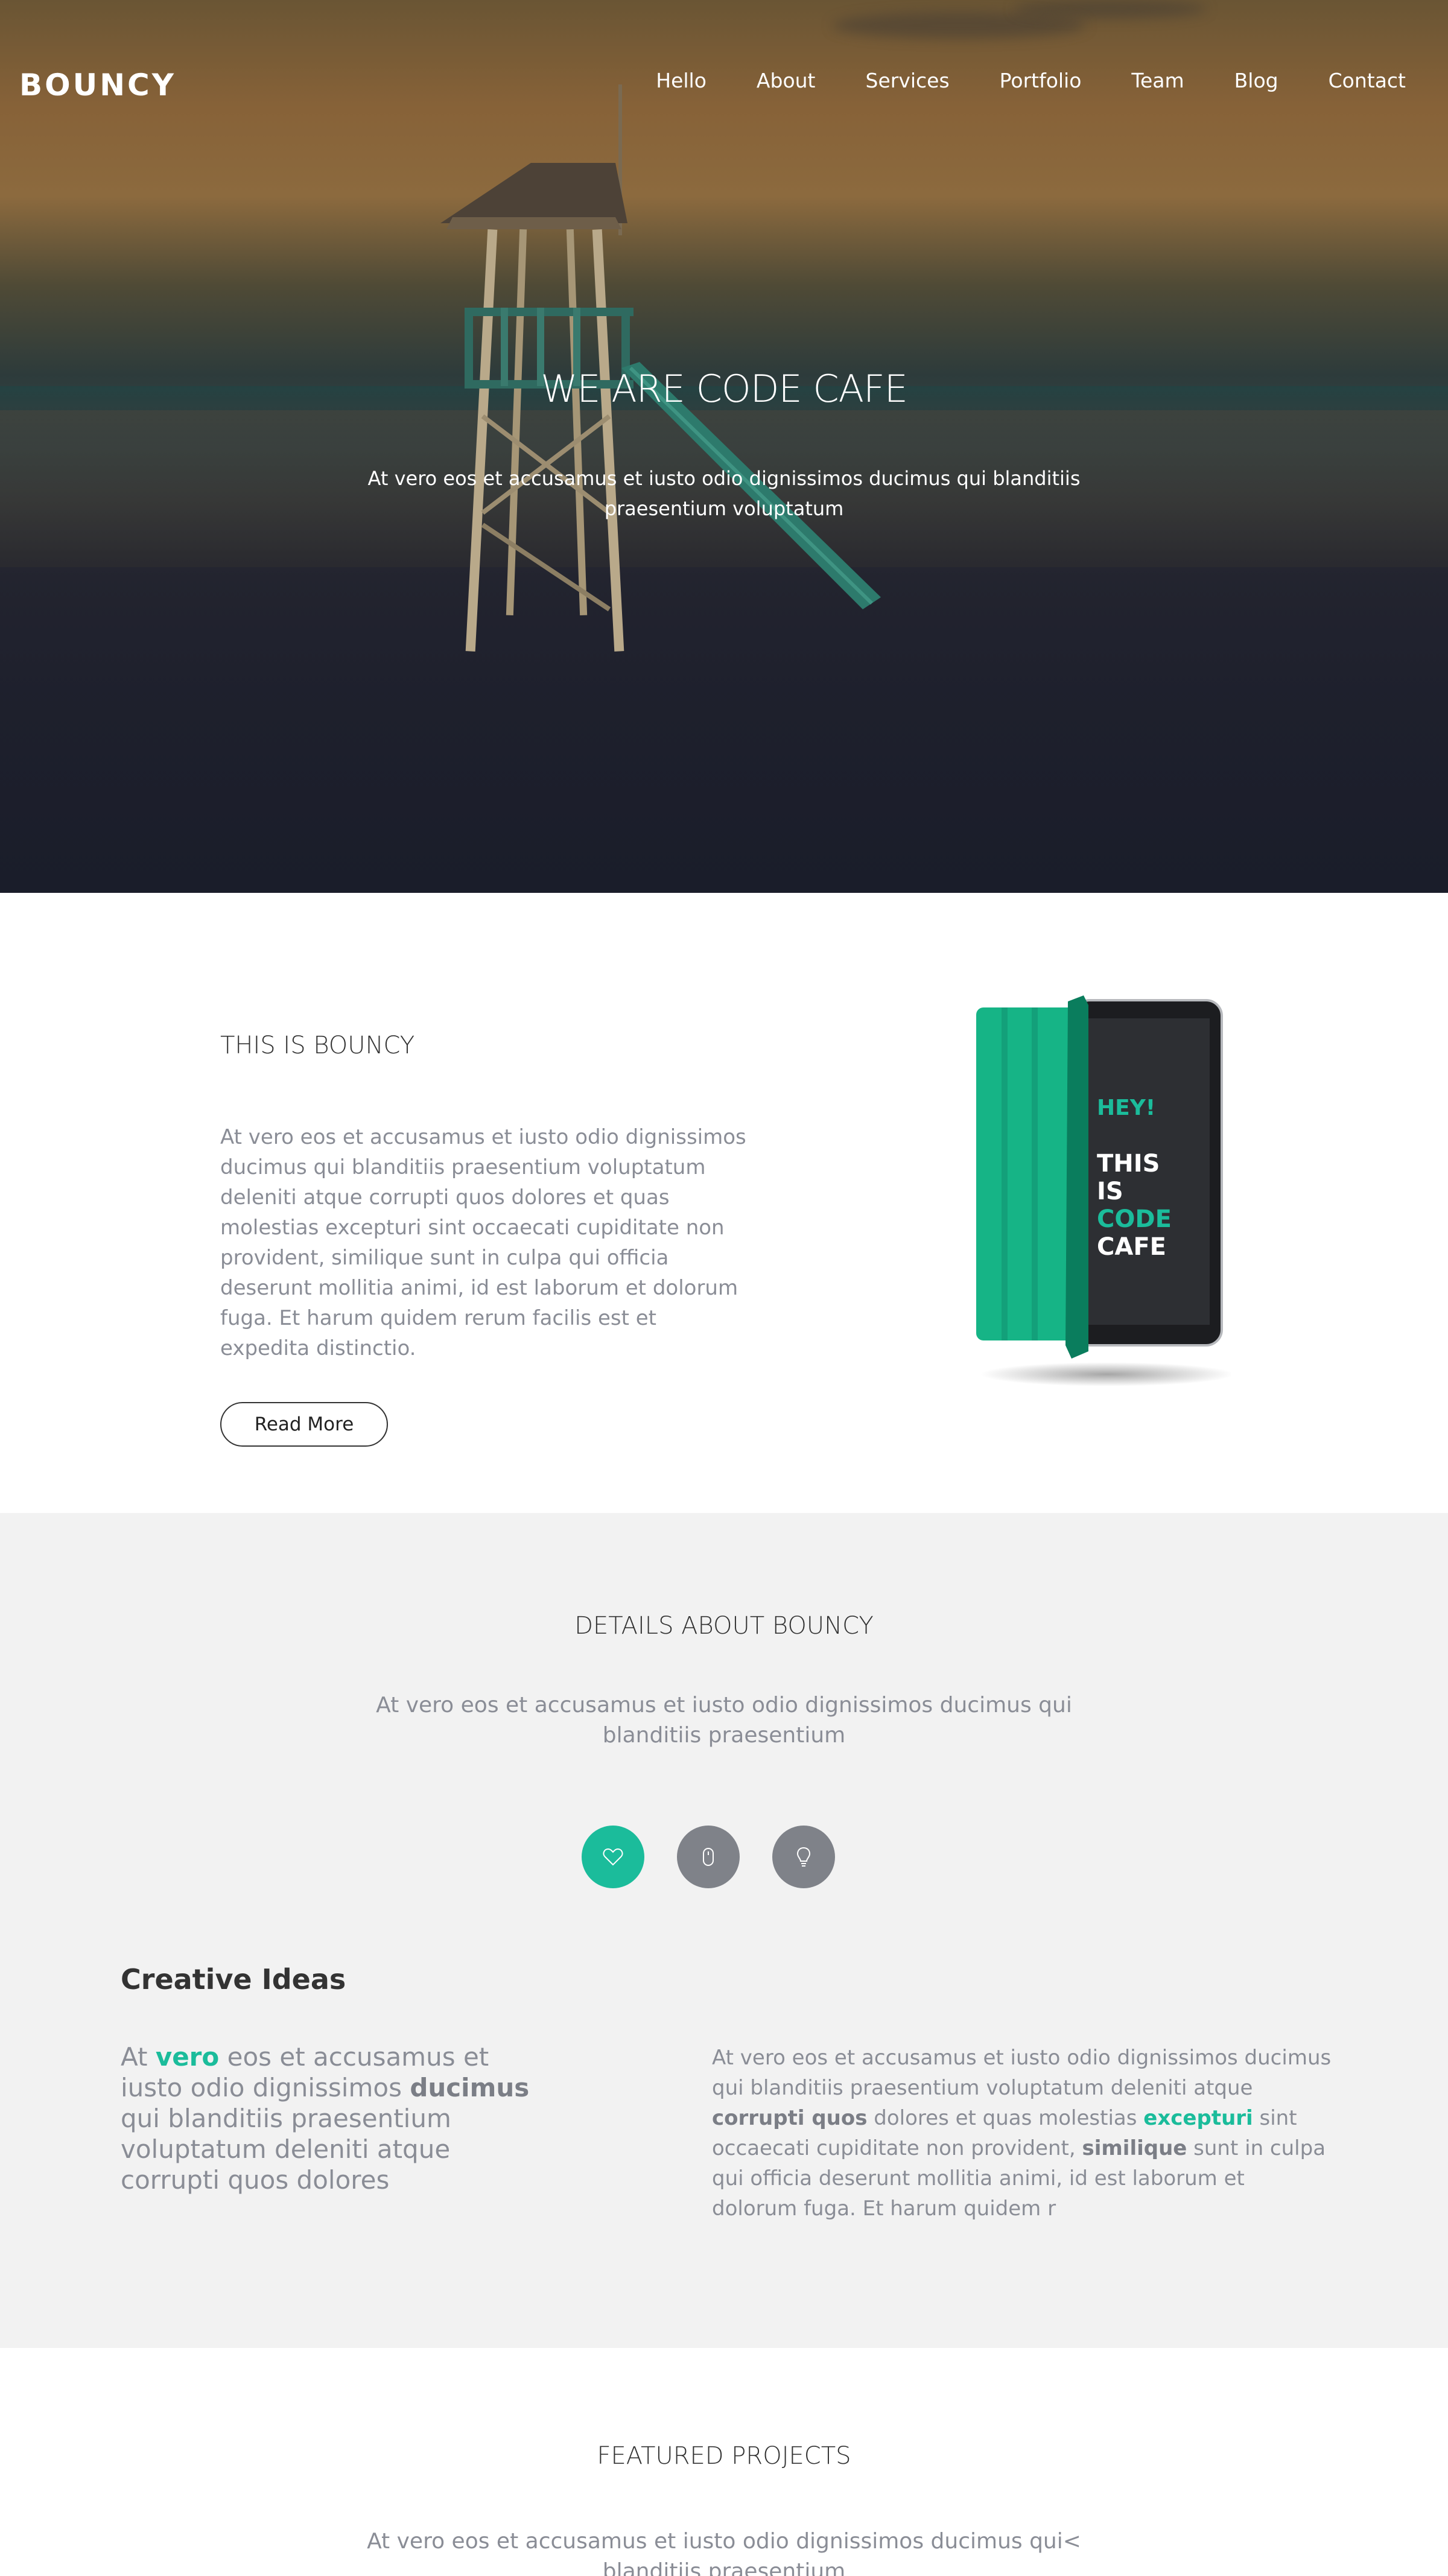 Image resolution: width=1448 pixels, height=2576 pixels. What do you see at coordinates (1256, 80) in the screenshot?
I see `nav-link-blog: Blog` at bounding box center [1256, 80].